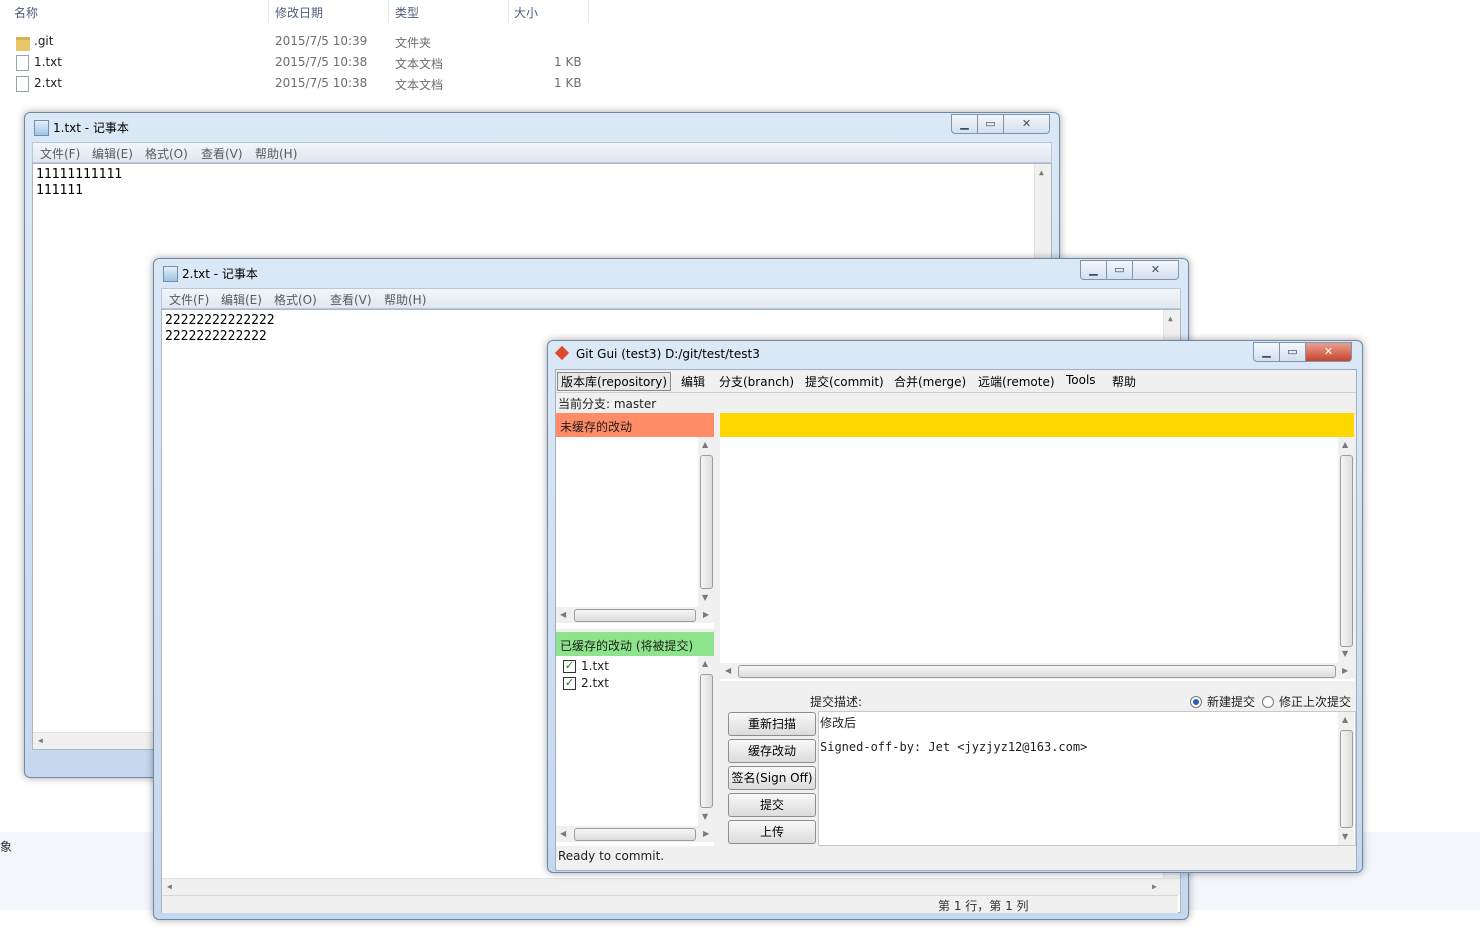  What do you see at coordinates (1016, 381) in the screenshot?
I see `menu-remote: 远端(remote)` at bounding box center [1016, 381].